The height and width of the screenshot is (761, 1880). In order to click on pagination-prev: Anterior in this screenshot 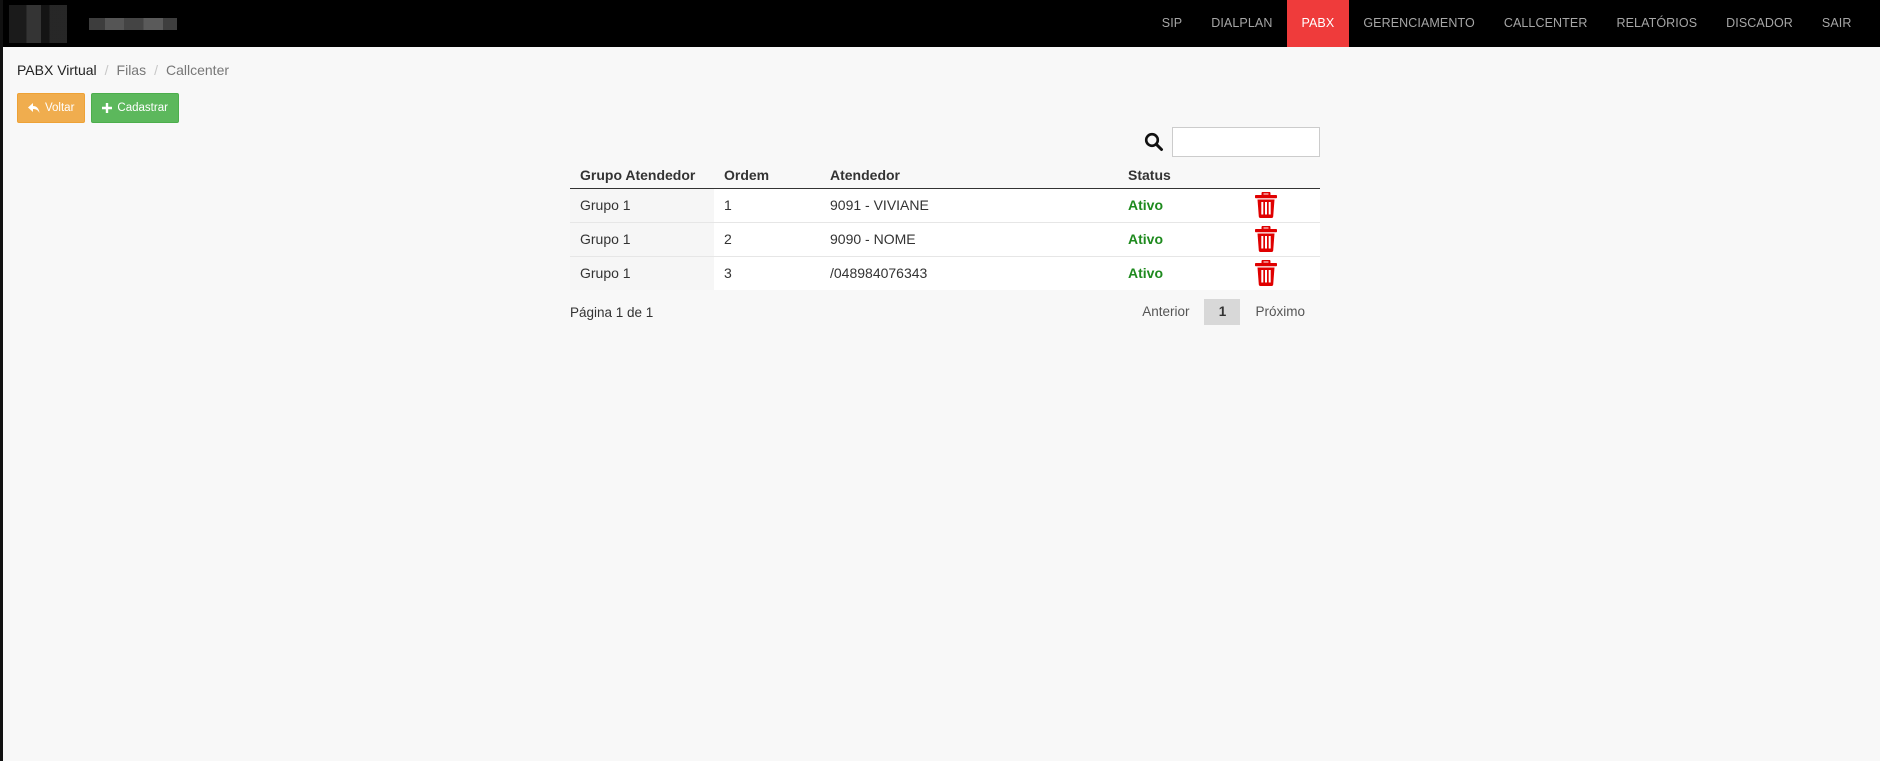, I will do `click(1165, 312)`.